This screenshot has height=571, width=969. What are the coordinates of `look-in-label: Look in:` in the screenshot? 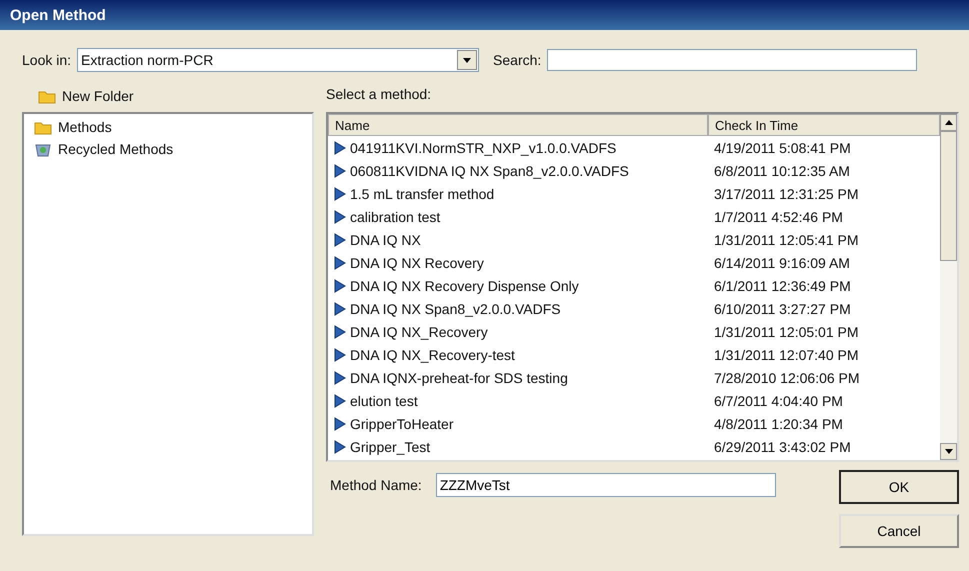 It's located at (47, 60).